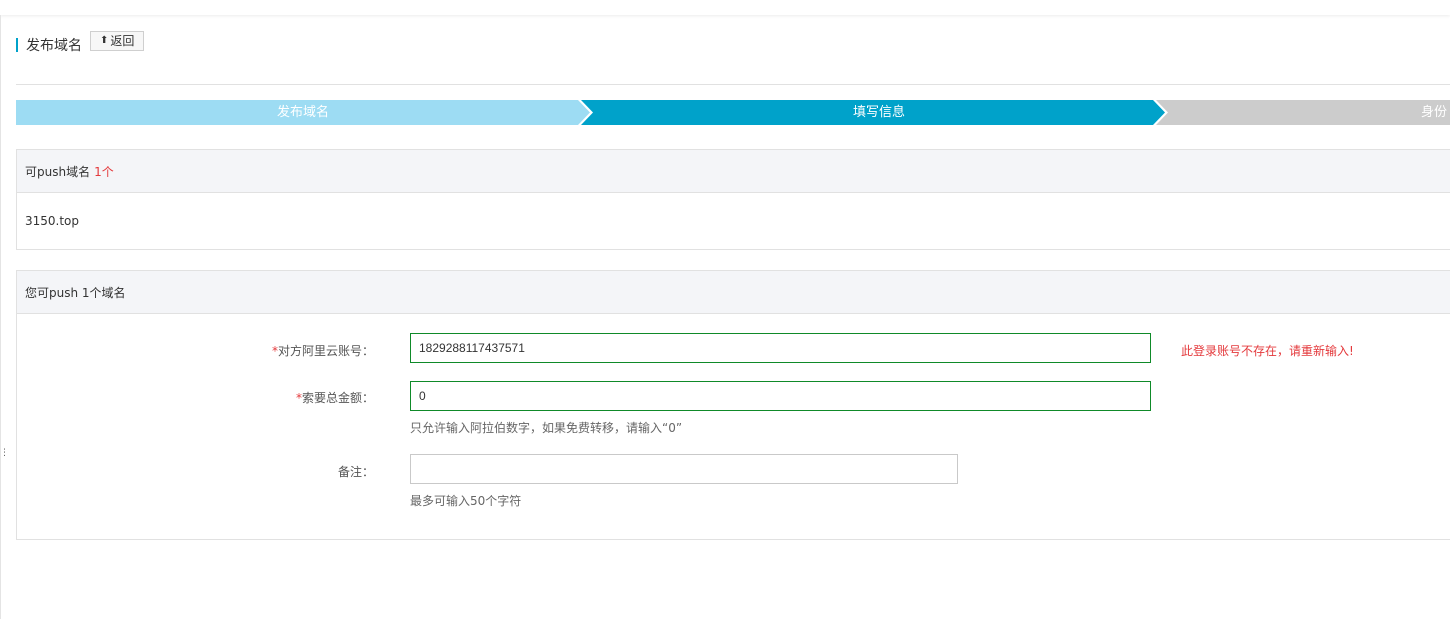 This screenshot has height=619, width=1450. What do you see at coordinates (325, 351) in the screenshot?
I see `account-label-text: 对方阿里云账号：` at bounding box center [325, 351].